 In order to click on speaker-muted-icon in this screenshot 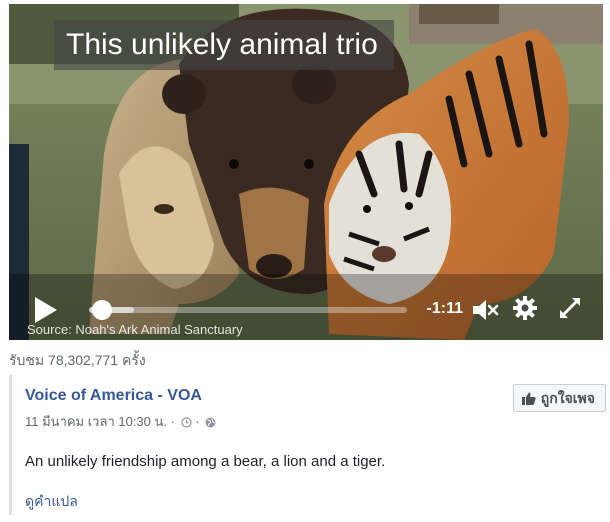, I will do `click(486, 310)`.